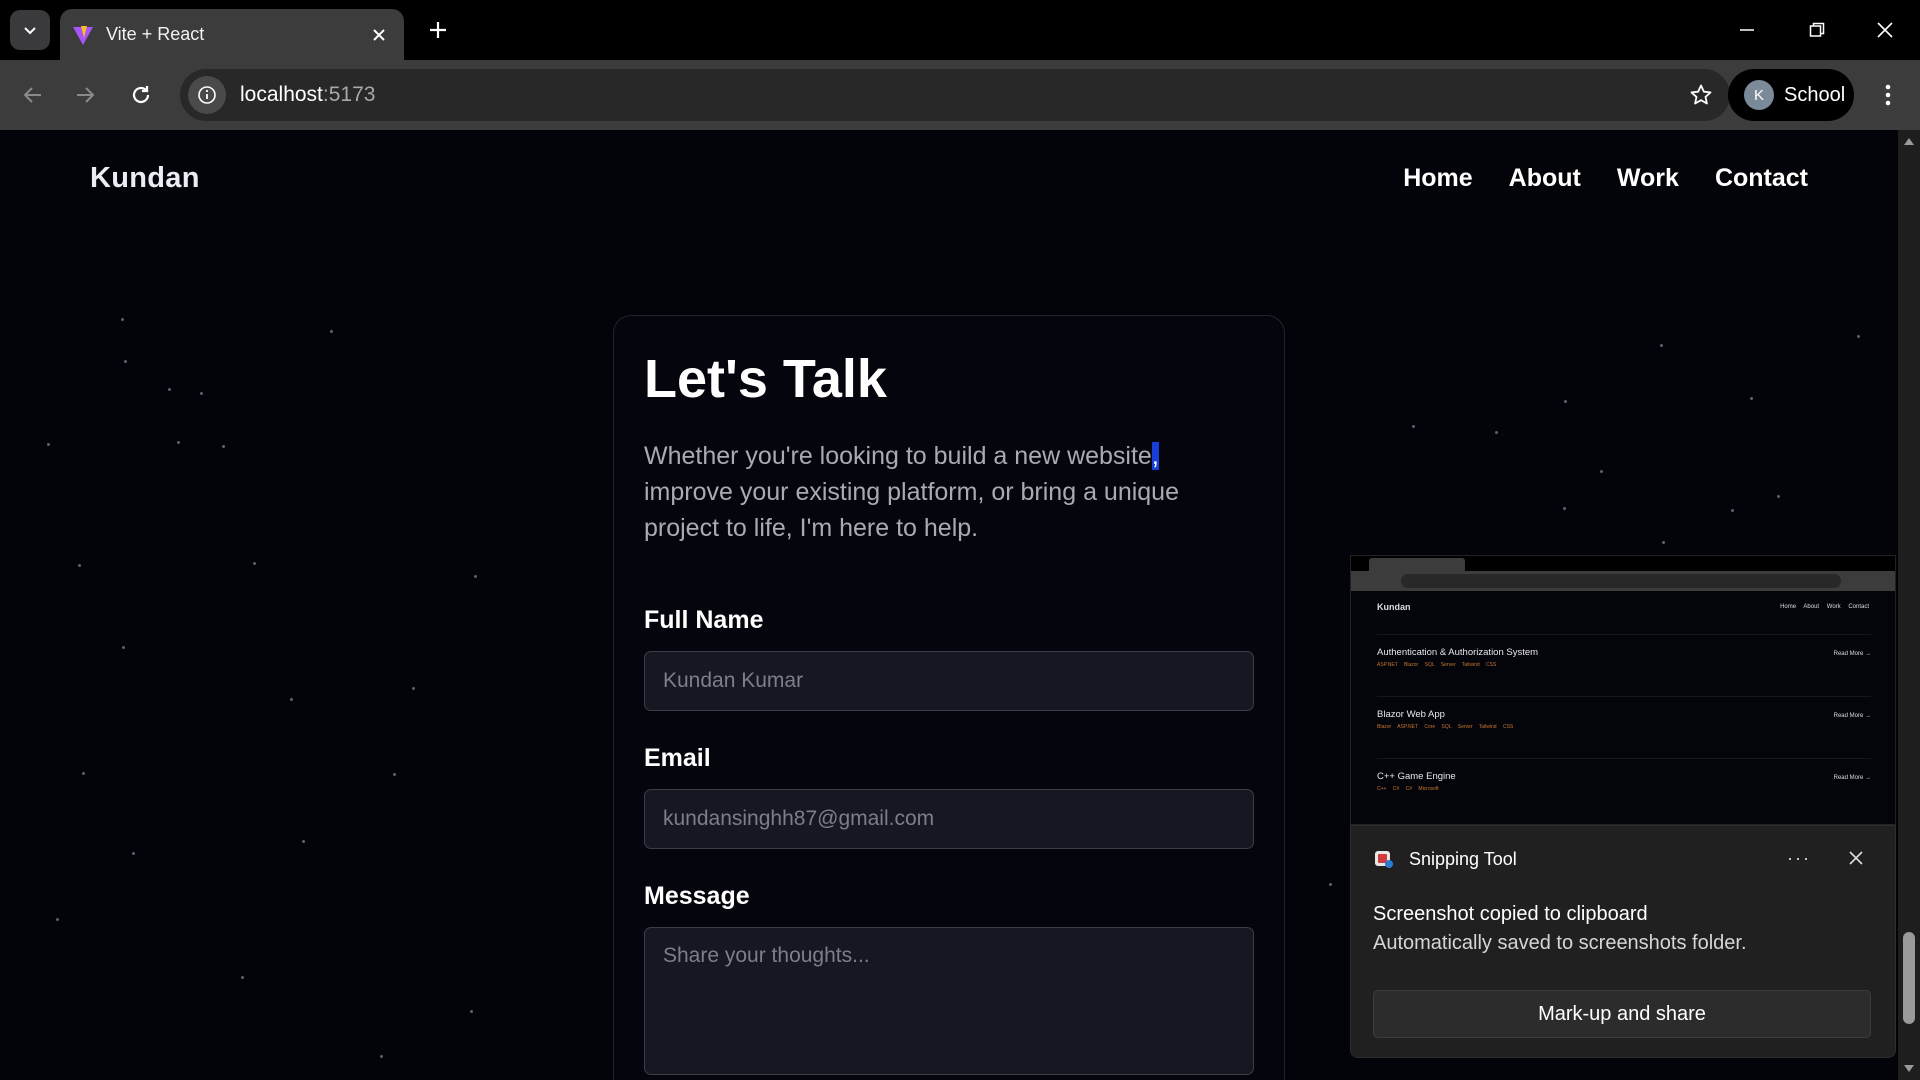  What do you see at coordinates (1622, 1014) in the screenshot?
I see `markup-and-share-button: Mark-up and share` at bounding box center [1622, 1014].